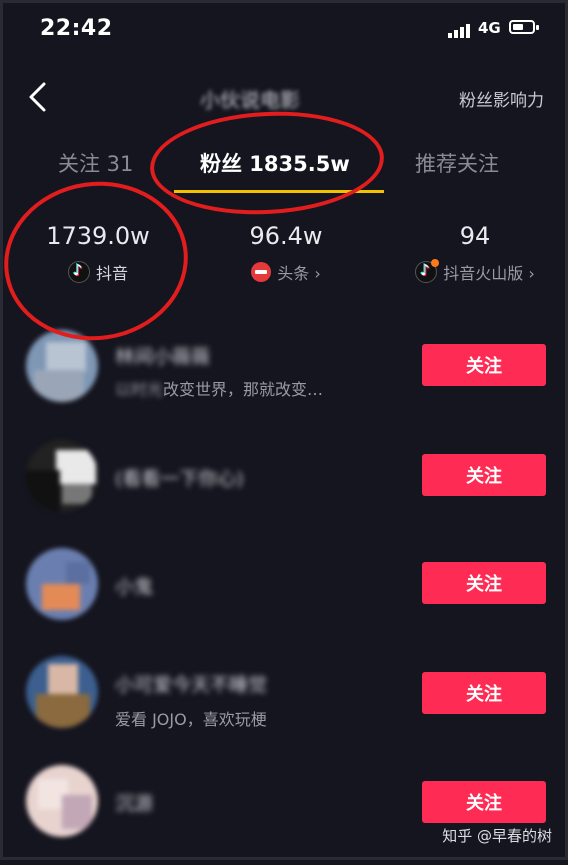  I want to click on signal-icon, so click(460, 31).